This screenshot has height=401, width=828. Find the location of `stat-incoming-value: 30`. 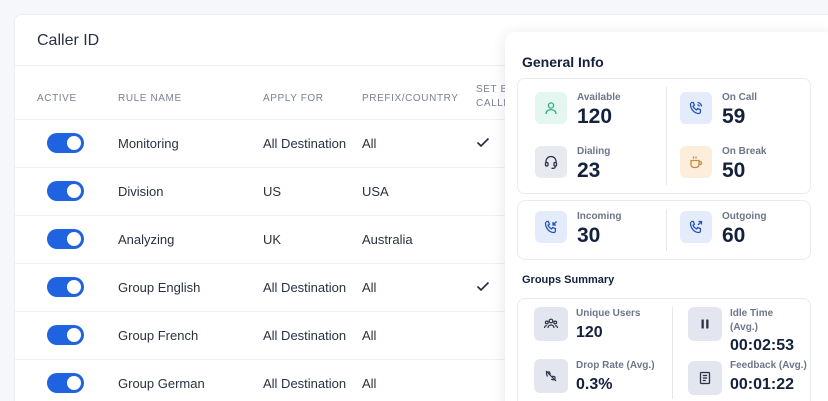

stat-incoming-value: 30 is located at coordinates (589, 235).